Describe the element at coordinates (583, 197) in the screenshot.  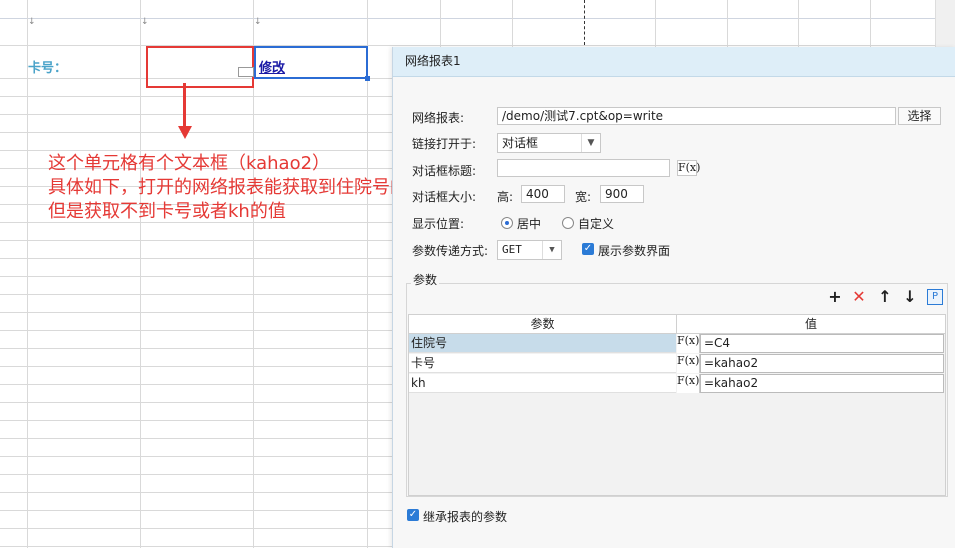
I see `width-label: 宽:` at that location.